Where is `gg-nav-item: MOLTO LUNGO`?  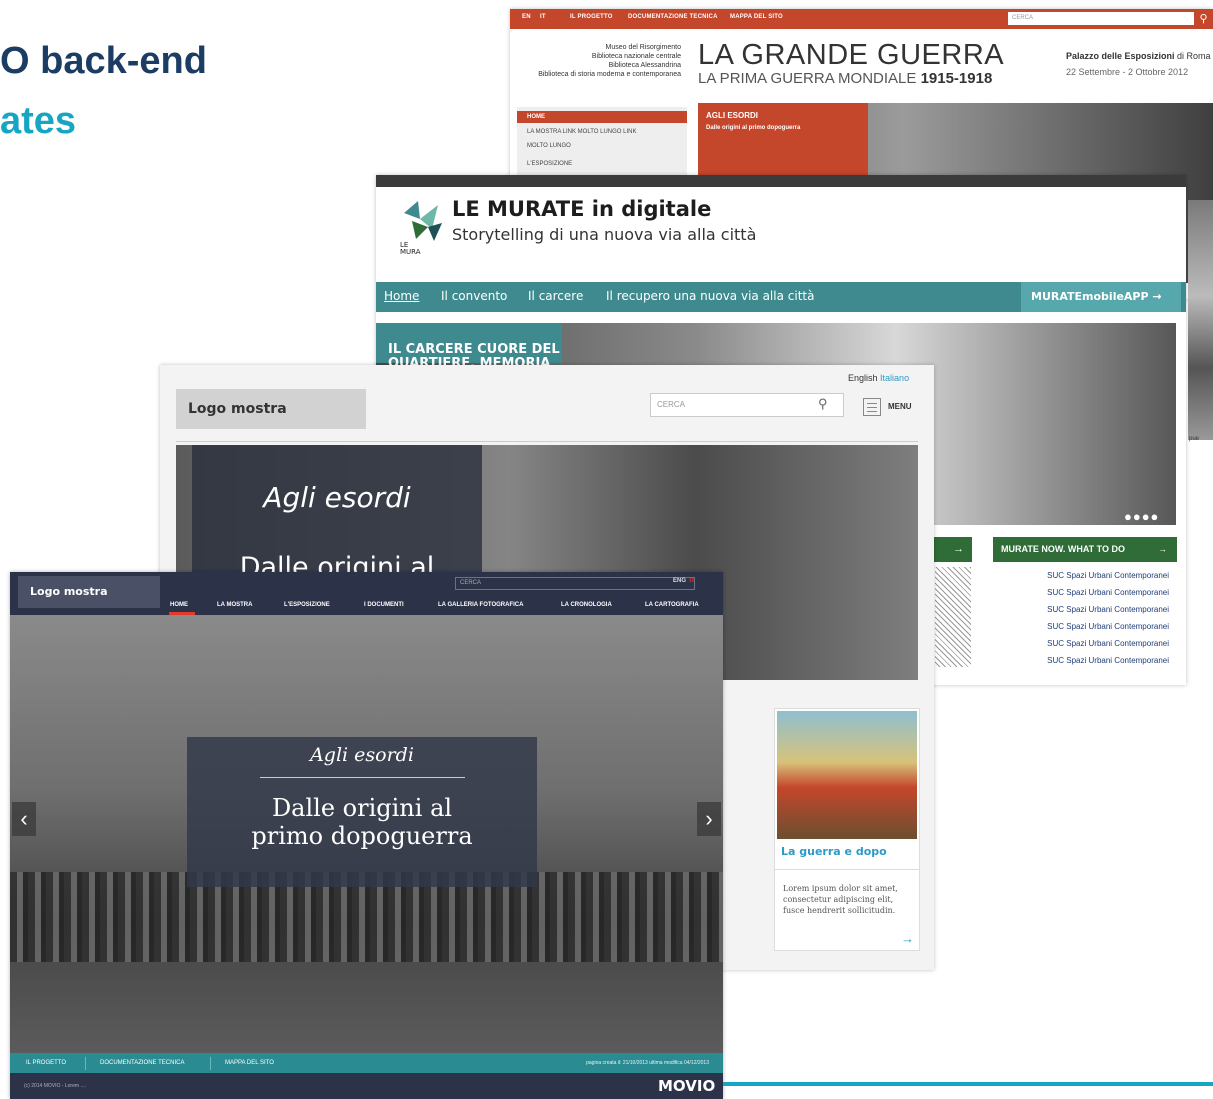
gg-nav-item: MOLTO LUNGO is located at coordinates (549, 146).